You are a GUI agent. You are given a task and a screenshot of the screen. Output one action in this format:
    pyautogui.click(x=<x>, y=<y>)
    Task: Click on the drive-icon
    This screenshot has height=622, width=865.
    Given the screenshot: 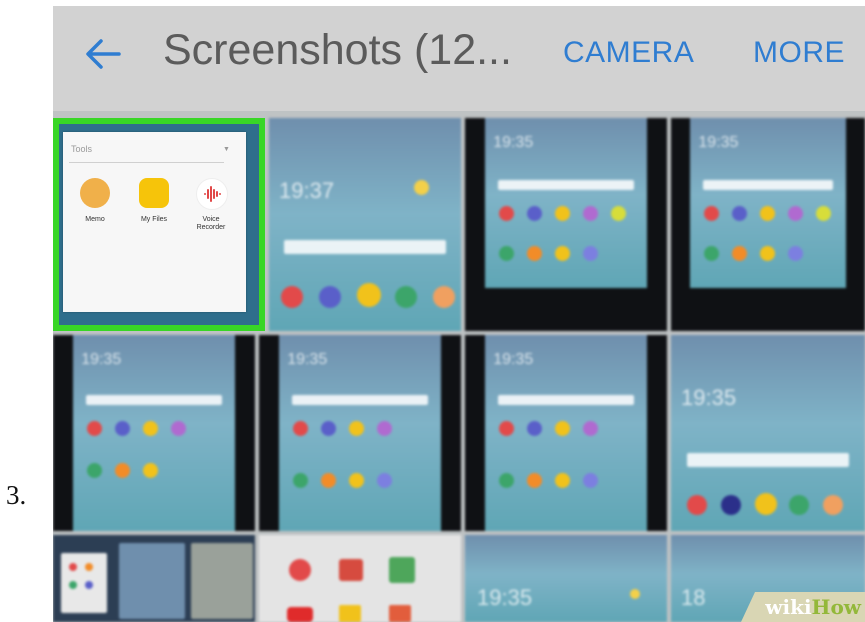 What is the action you would take?
    pyautogui.click(x=350, y=613)
    